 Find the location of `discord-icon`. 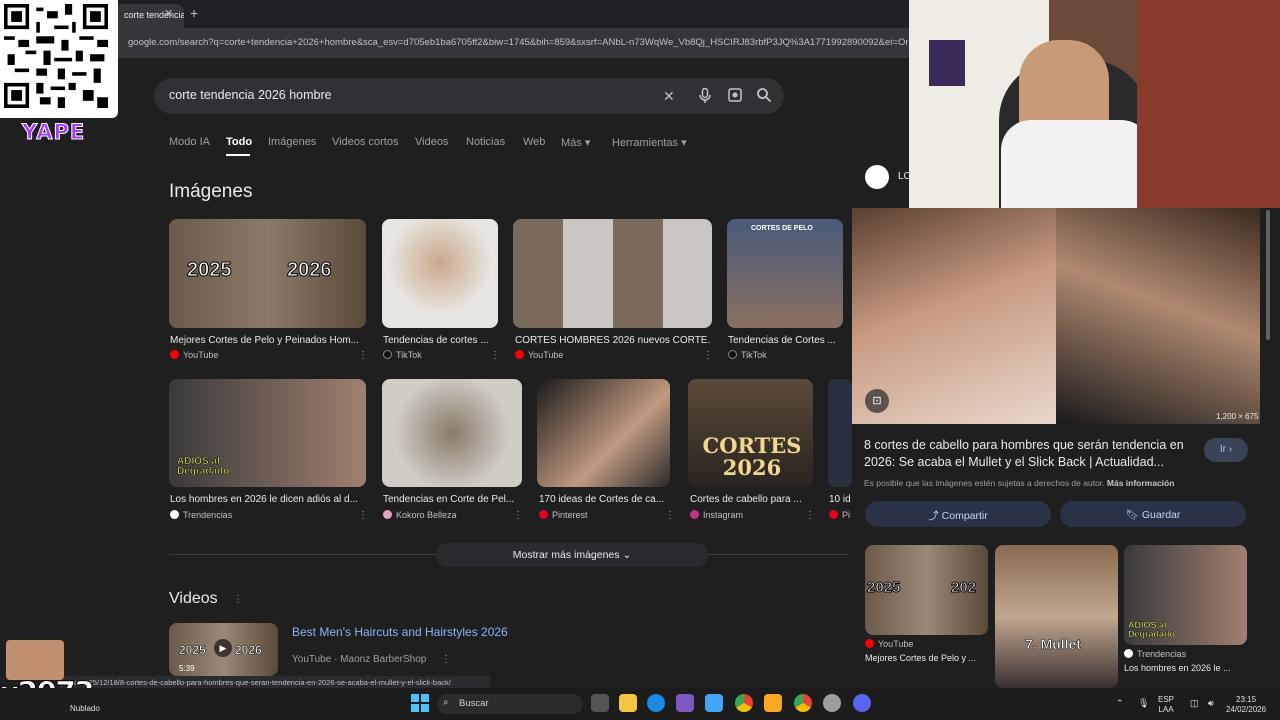

discord-icon is located at coordinates (862, 703).